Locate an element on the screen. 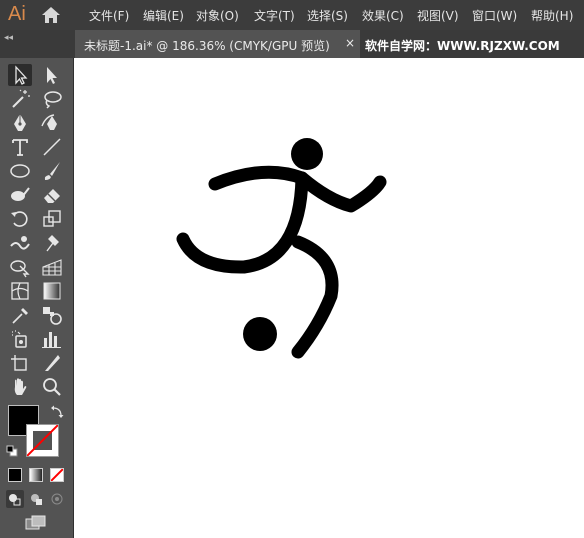 The image size is (584, 538). menu-file: 文件(F) is located at coordinates (109, 15).